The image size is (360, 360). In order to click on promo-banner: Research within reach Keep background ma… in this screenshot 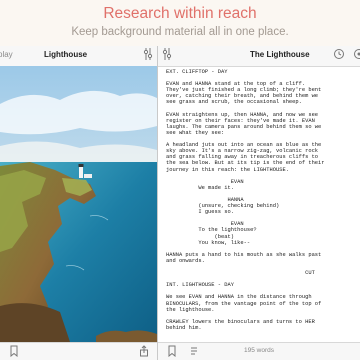, I will do `click(180, 23)`.